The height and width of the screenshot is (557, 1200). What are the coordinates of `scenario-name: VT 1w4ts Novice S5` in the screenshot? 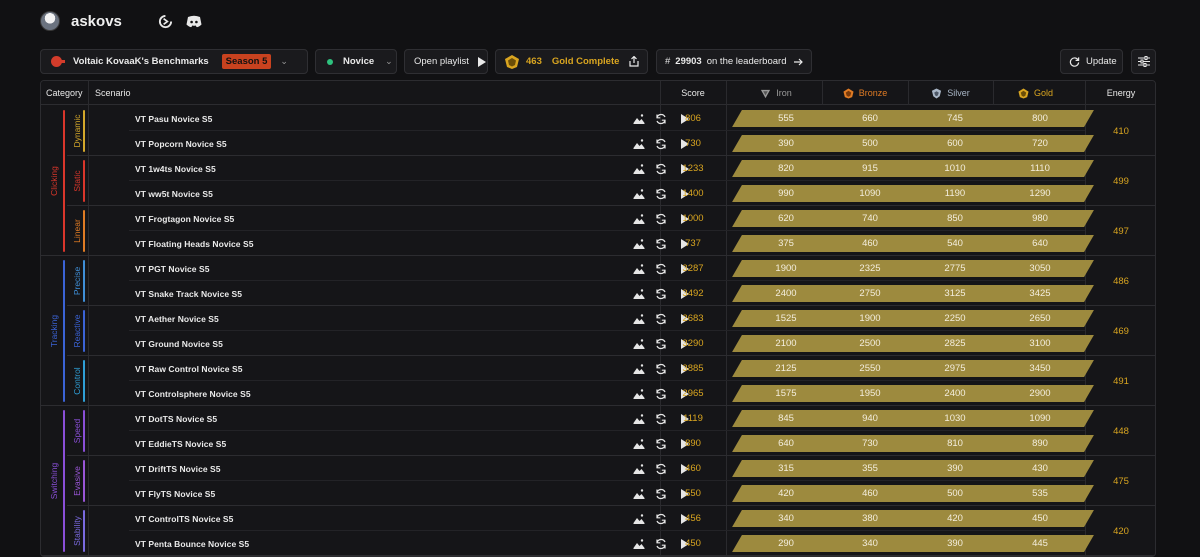 It's located at (175, 168).